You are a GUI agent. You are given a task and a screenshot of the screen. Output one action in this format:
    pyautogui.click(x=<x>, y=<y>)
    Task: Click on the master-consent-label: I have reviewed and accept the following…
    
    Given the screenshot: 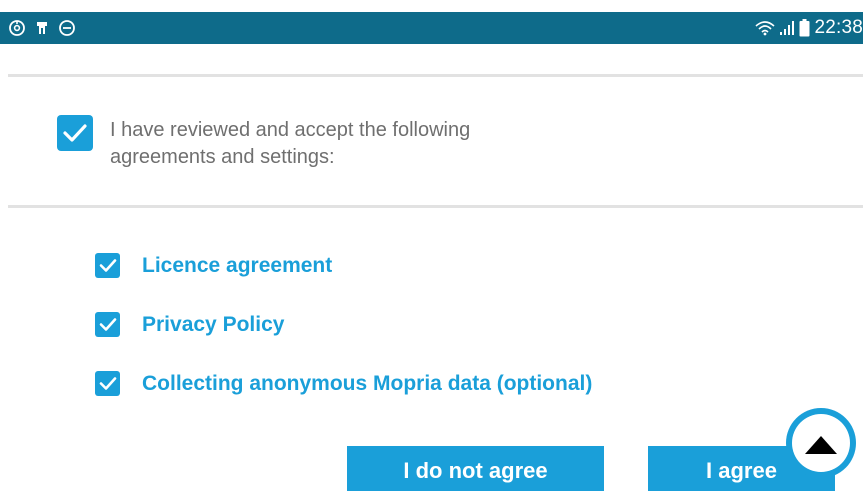 What is the action you would take?
    pyautogui.click(x=290, y=143)
    